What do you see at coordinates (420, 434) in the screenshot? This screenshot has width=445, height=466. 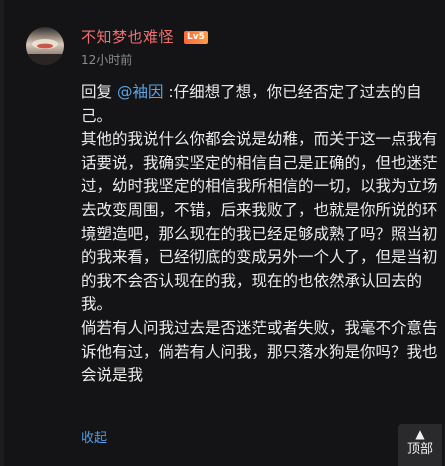 I see `arrow-up-icon: ▲` at bounding box center [420, 434].